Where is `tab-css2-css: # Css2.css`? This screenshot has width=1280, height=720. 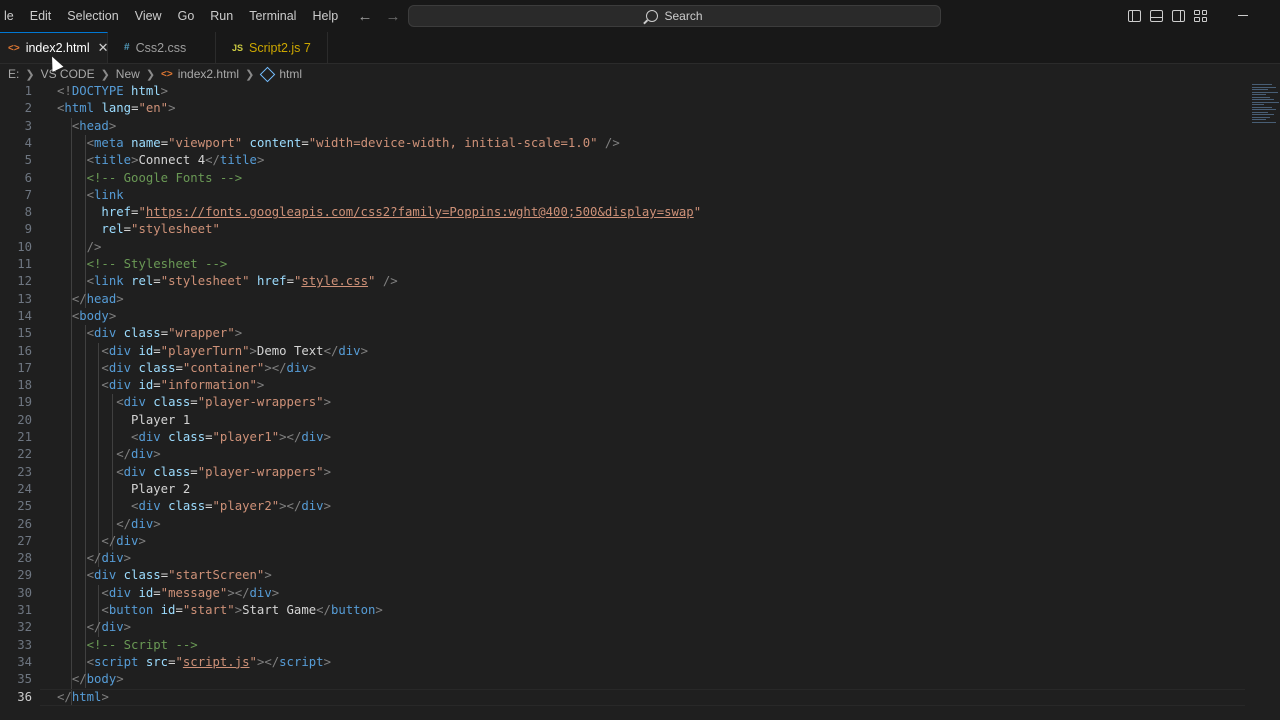 tab-css2-css: # Css2.css is located at coordinates (162, 47).